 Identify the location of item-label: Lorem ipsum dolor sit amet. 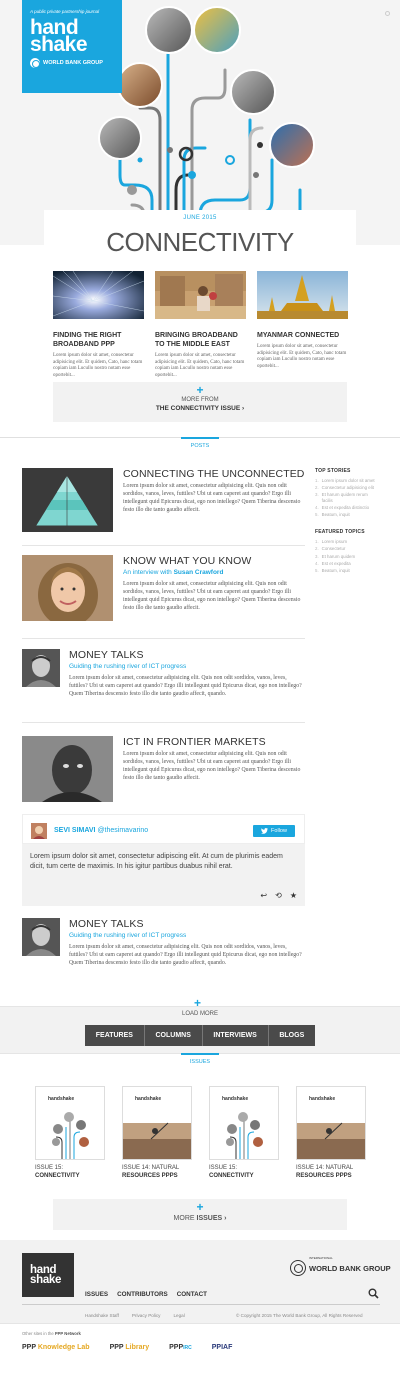
(348, 480).